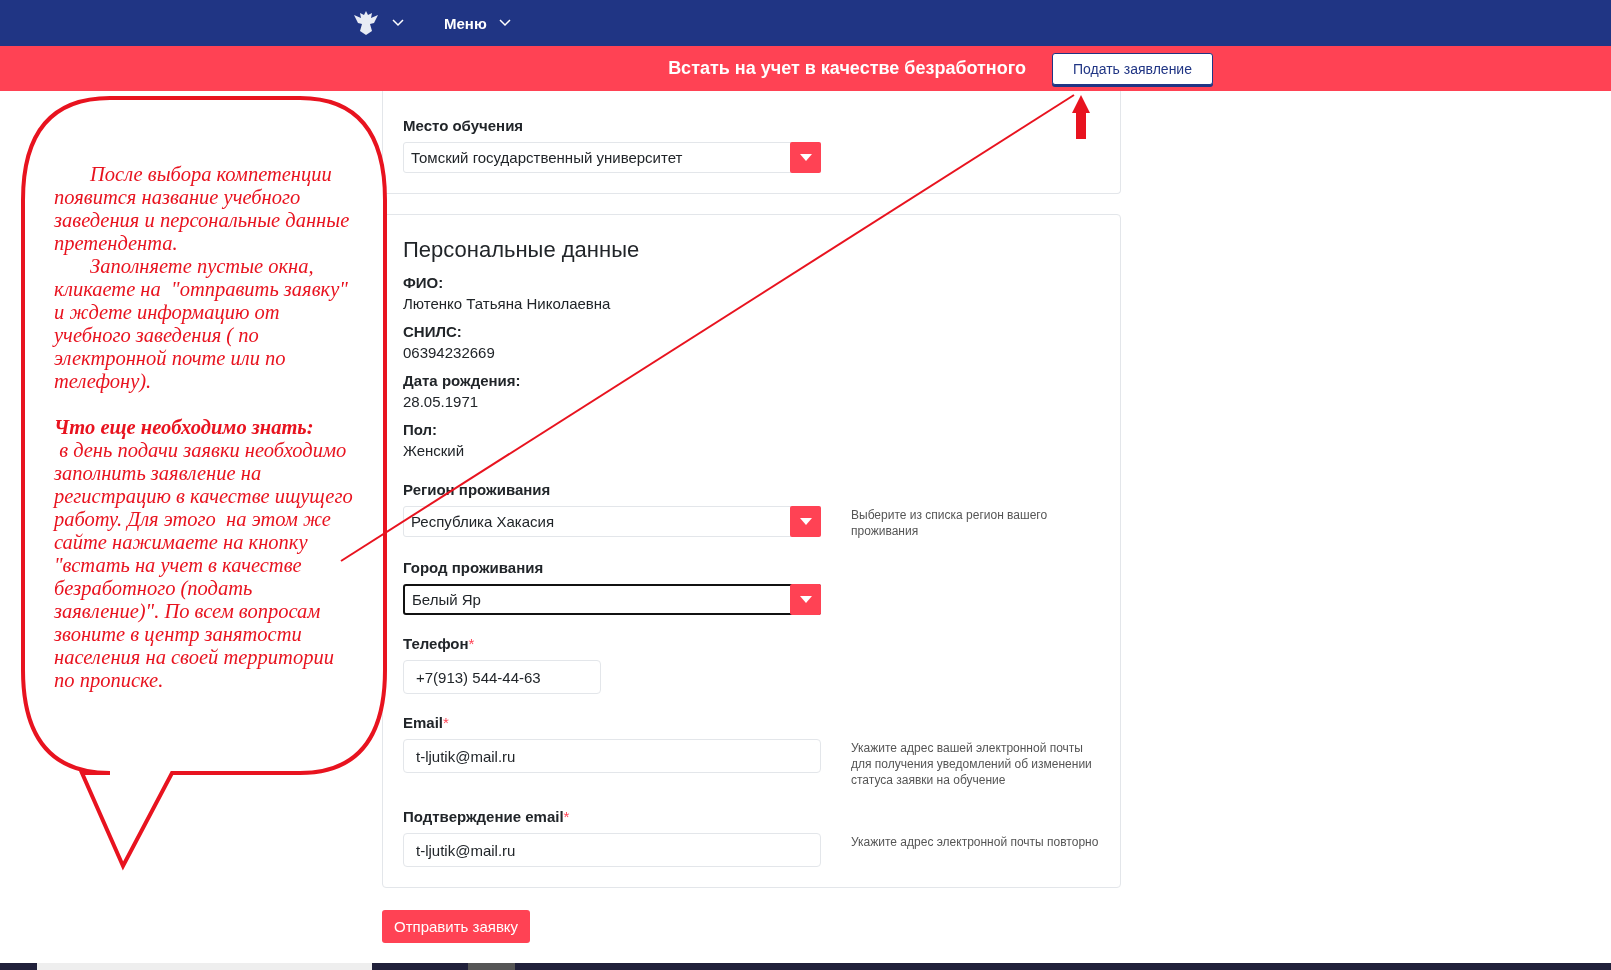 The image size is (1611, 970). Describe the element at coordinates (847, 68) in the screenshot. I see `banner-title: Встать на учет в качестве безработного` at that location.